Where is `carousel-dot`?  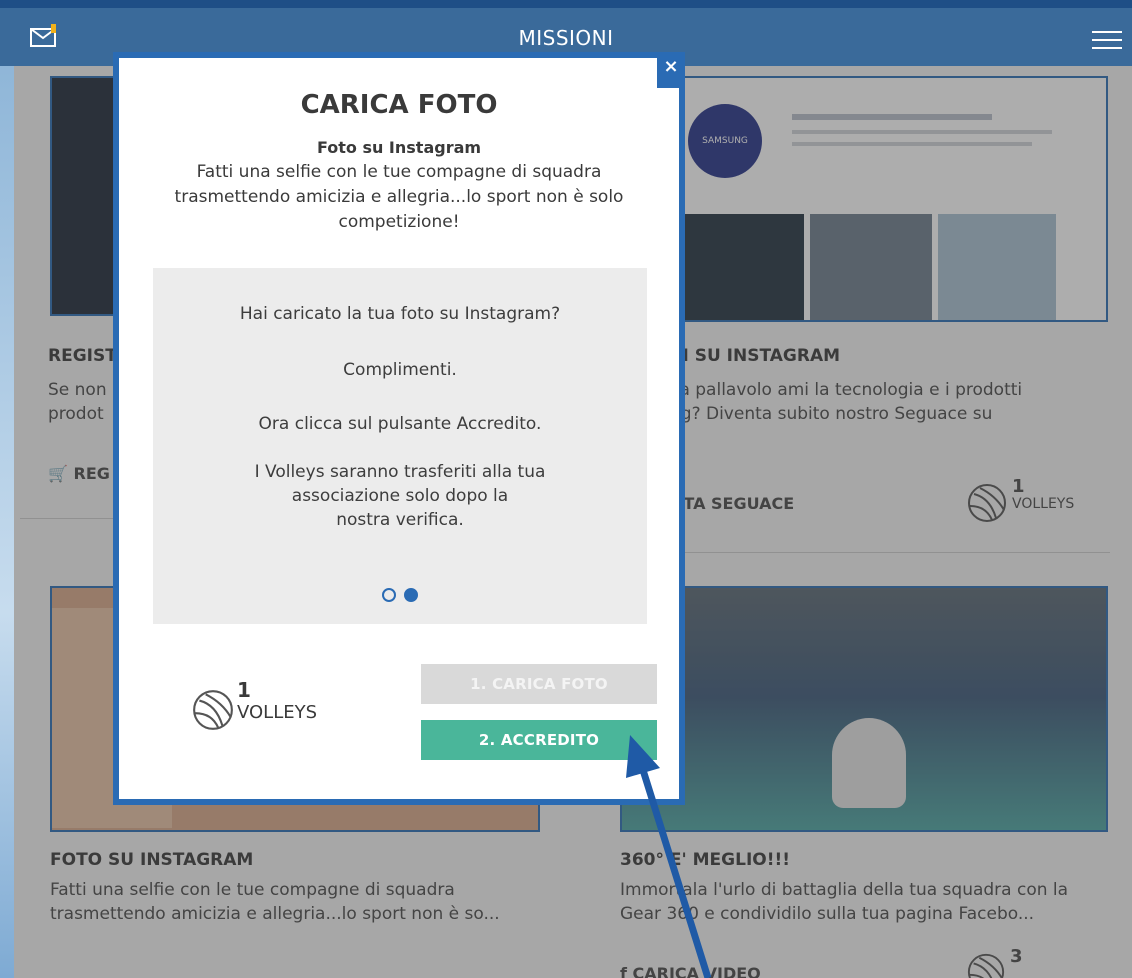 carousel-dot is located at coordinates (389, 595).